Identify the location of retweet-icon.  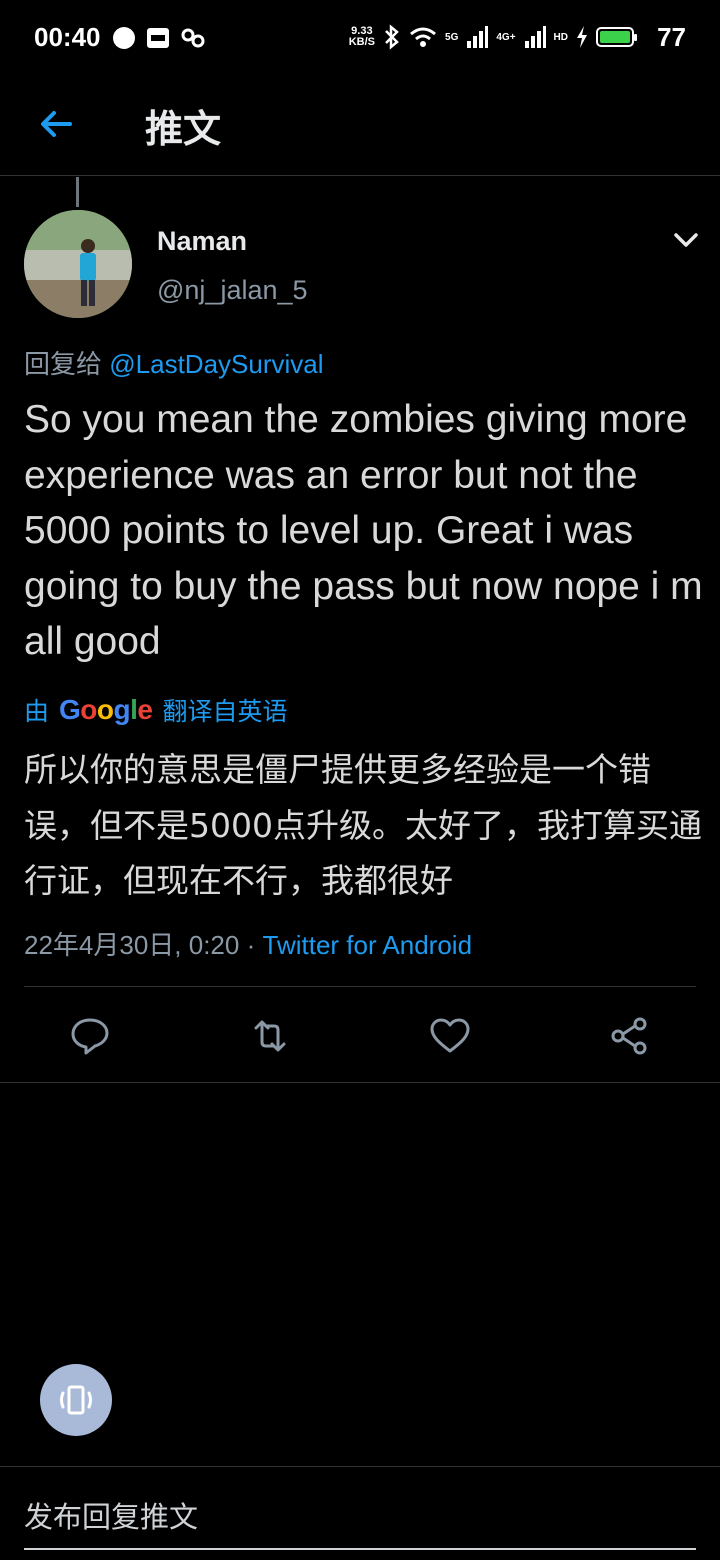
(270, 1036).